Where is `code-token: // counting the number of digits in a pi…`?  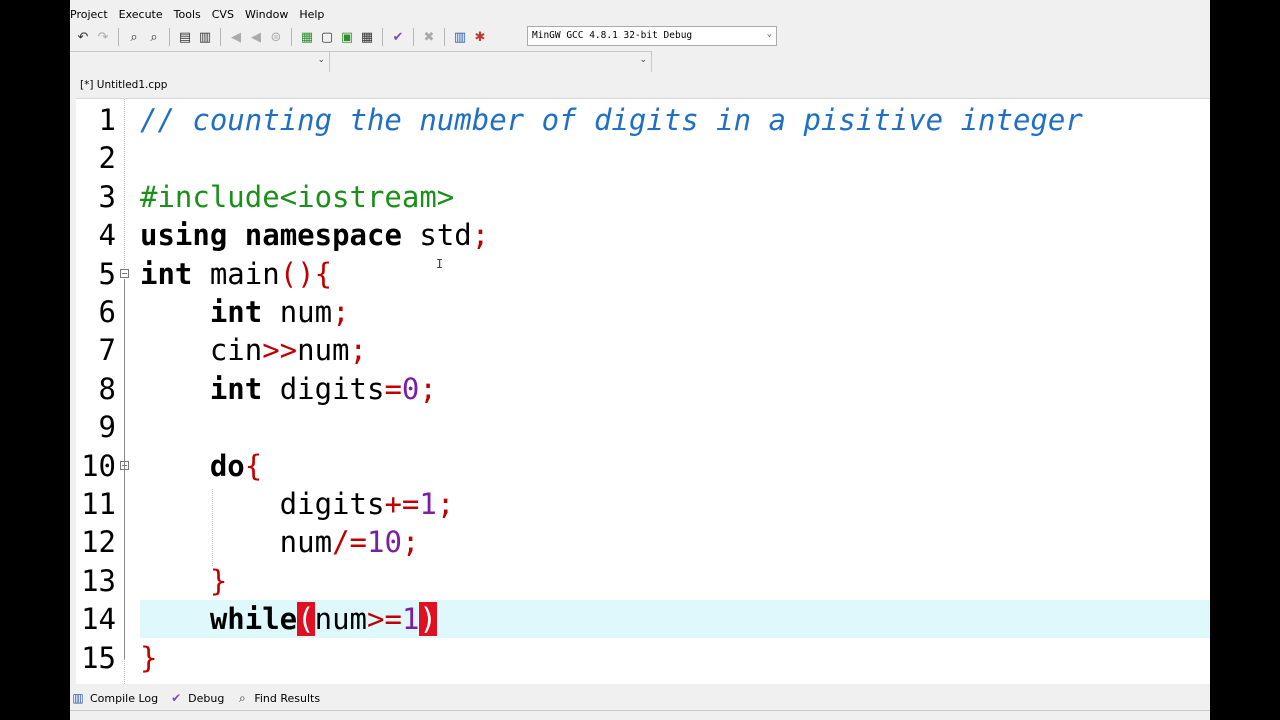
code-token: // counting the number of digits in a pi… is located at coordinates (611, 120).